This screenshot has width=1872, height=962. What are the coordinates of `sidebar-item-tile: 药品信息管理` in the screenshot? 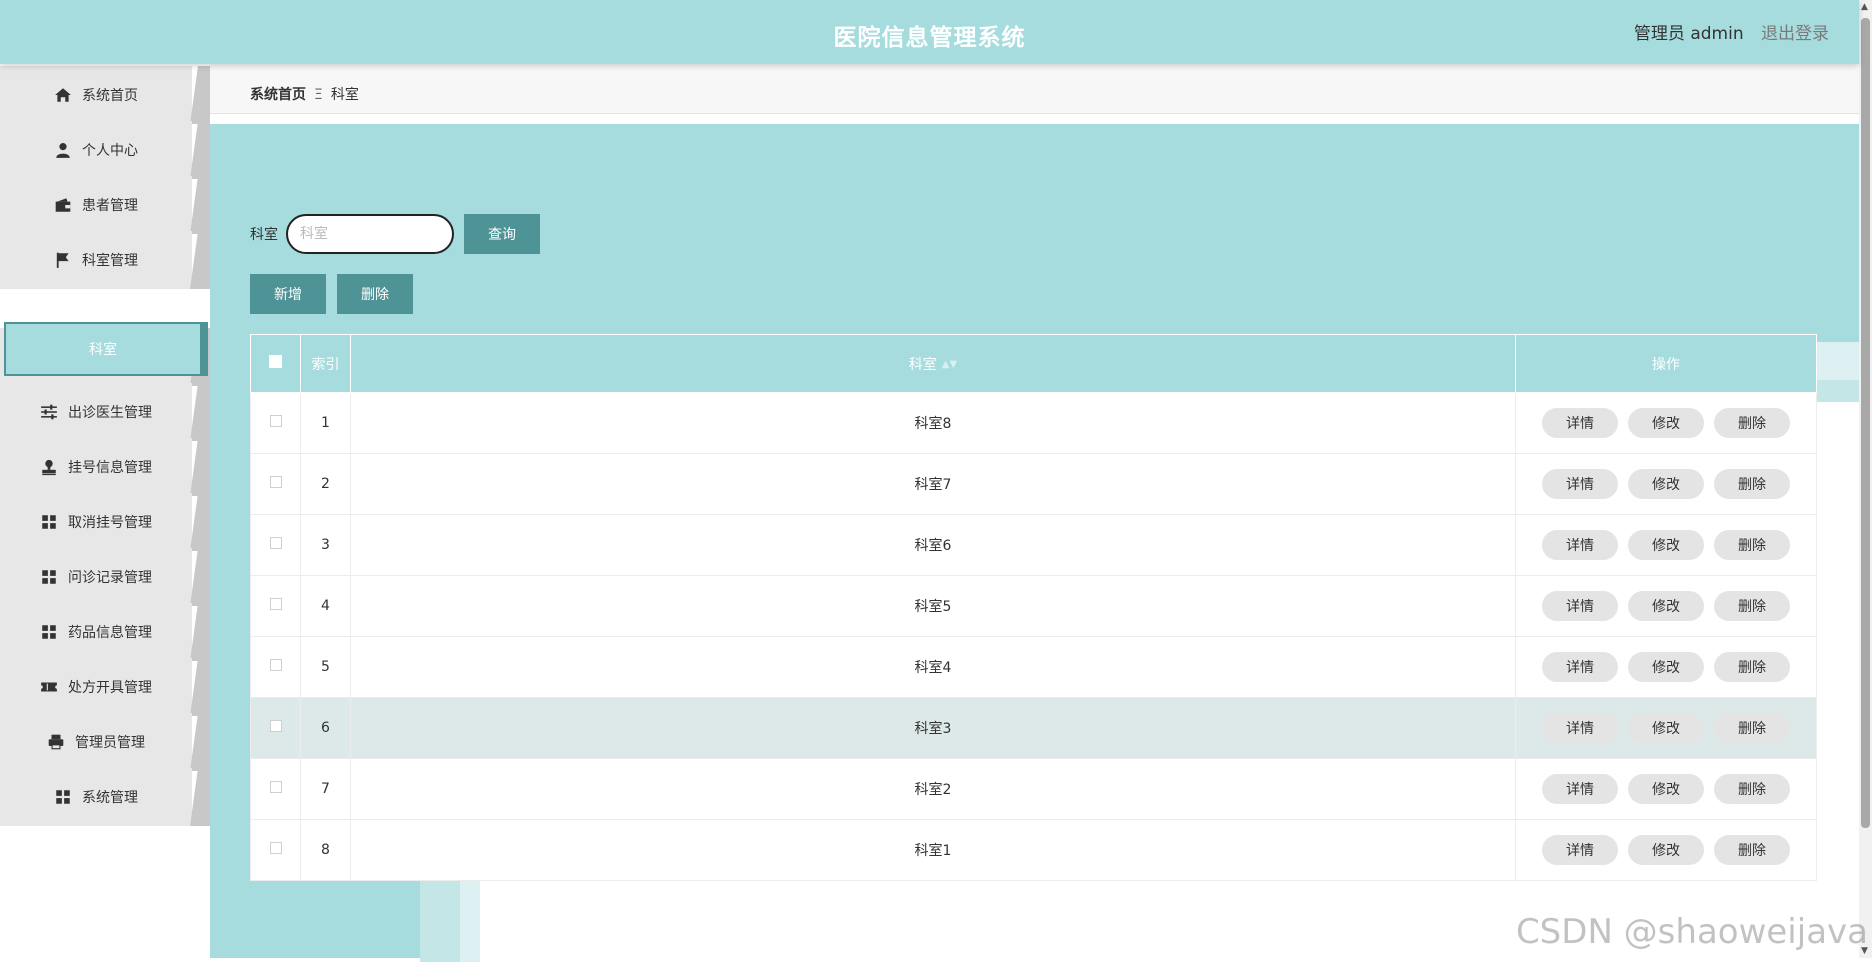 It's located at (96, 632).